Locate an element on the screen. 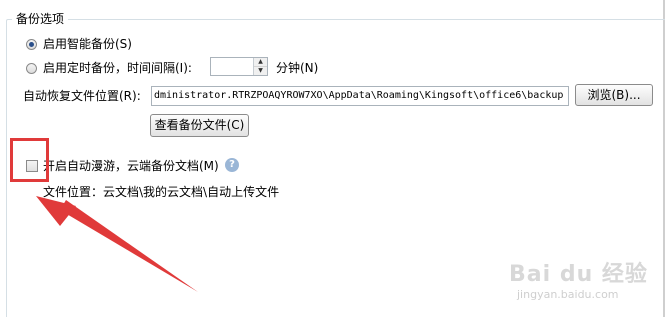 The width and height of the screenshot is (665, 317). interval-spin-buttons: ▲ ▼ is located at coordinates (260, 66).